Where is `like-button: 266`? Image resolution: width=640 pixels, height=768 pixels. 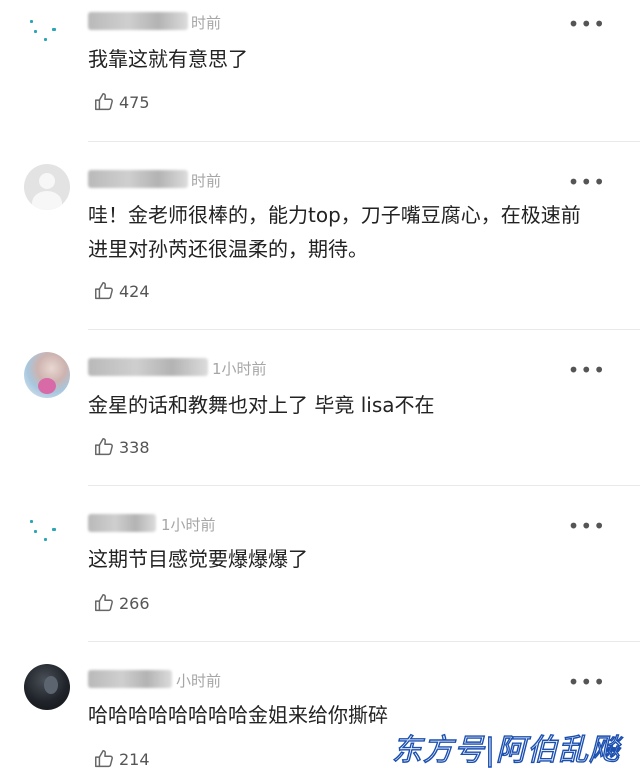
like-button: 266 is located at coordinates (121, 603).